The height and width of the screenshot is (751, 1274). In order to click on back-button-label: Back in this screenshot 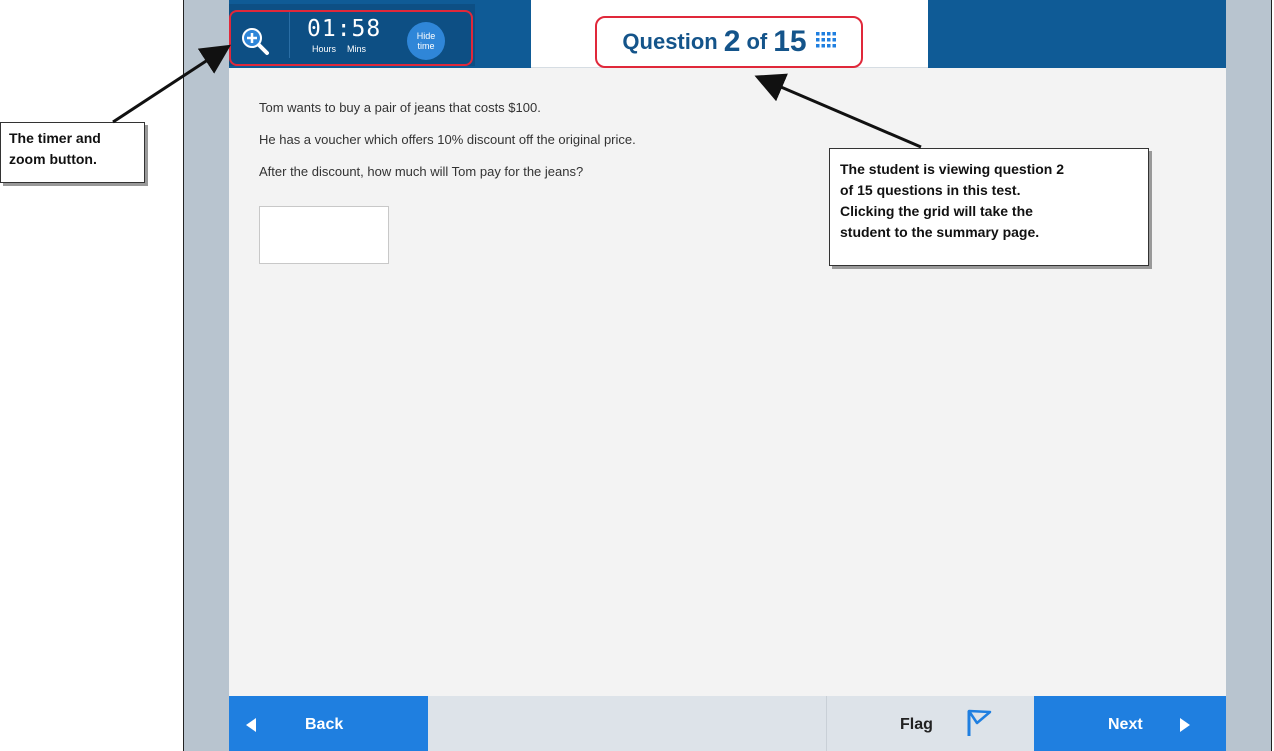, I will do `click(324, 724)`.